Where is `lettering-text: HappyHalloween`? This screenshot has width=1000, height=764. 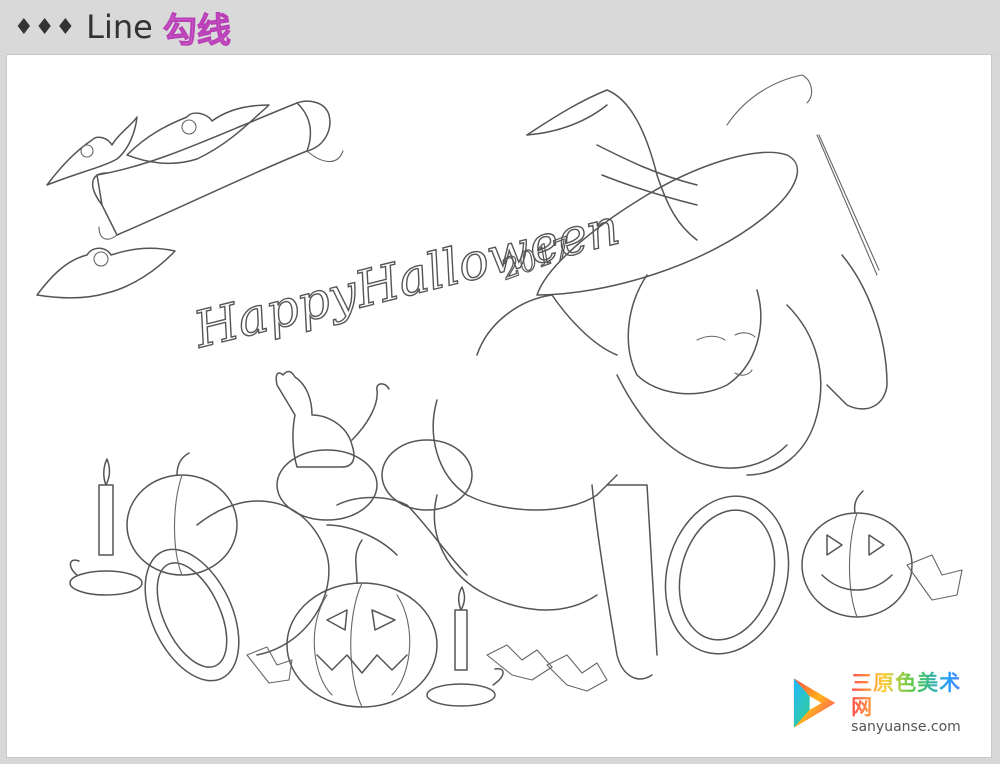 lettering-text: HappyHalloween is located at coordinates (406, 279).